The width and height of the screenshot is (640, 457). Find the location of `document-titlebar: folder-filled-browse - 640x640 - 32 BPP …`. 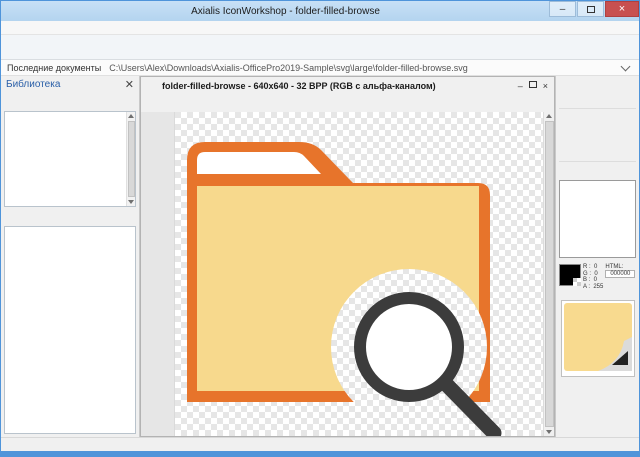

document-titlebar: folder-filled-browse - 640x640 - 32 BPP … is located at coordinates (347, 85).